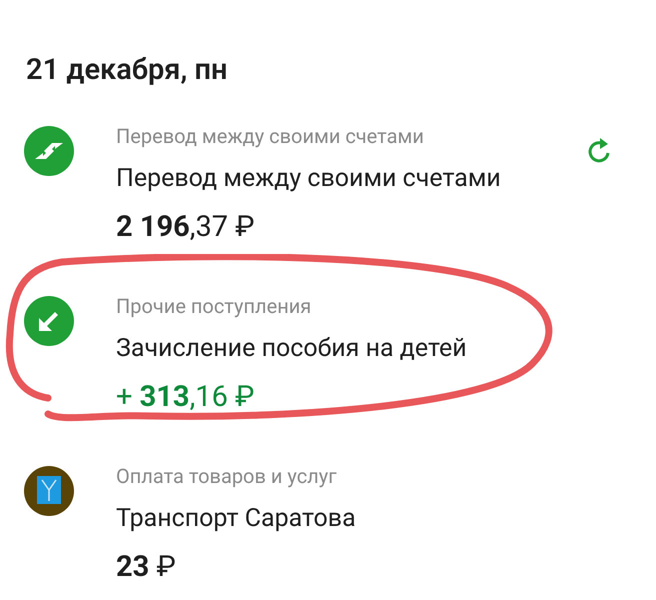  Describe the element at coordinates (49, 491) in the screenshot. I see `city-emblem-icon` at that location.